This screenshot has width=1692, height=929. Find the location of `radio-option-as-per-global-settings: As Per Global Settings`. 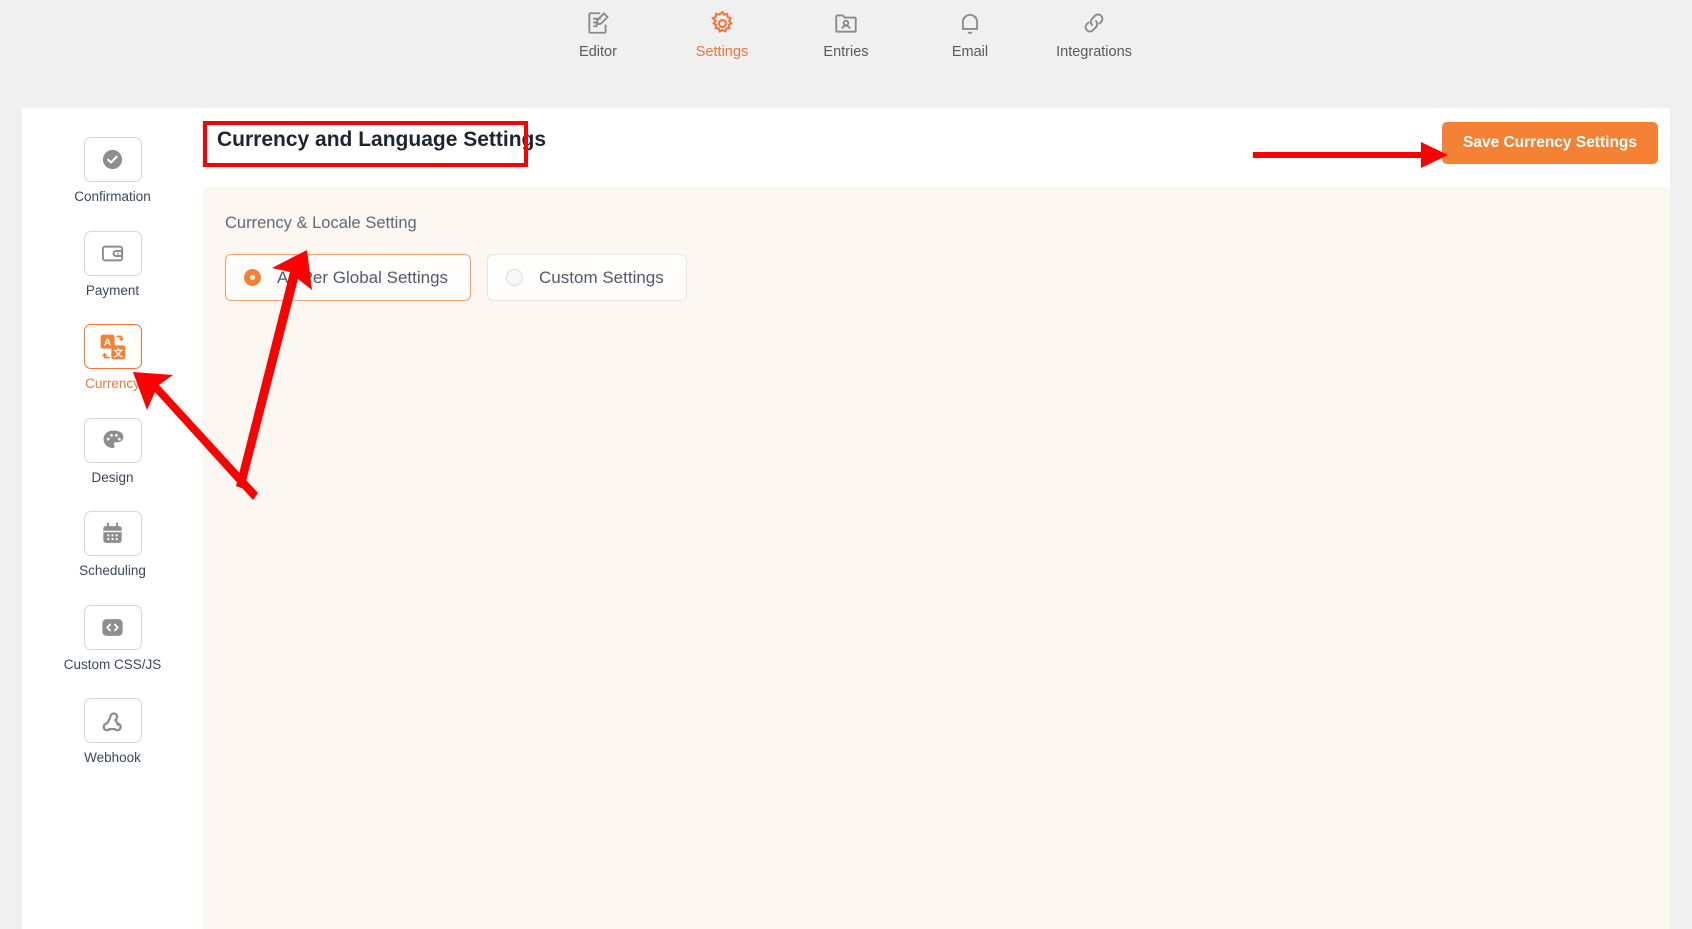

radio-option-as-per-global-settings: As Per Global Settings is located at coordinates (348, 277).